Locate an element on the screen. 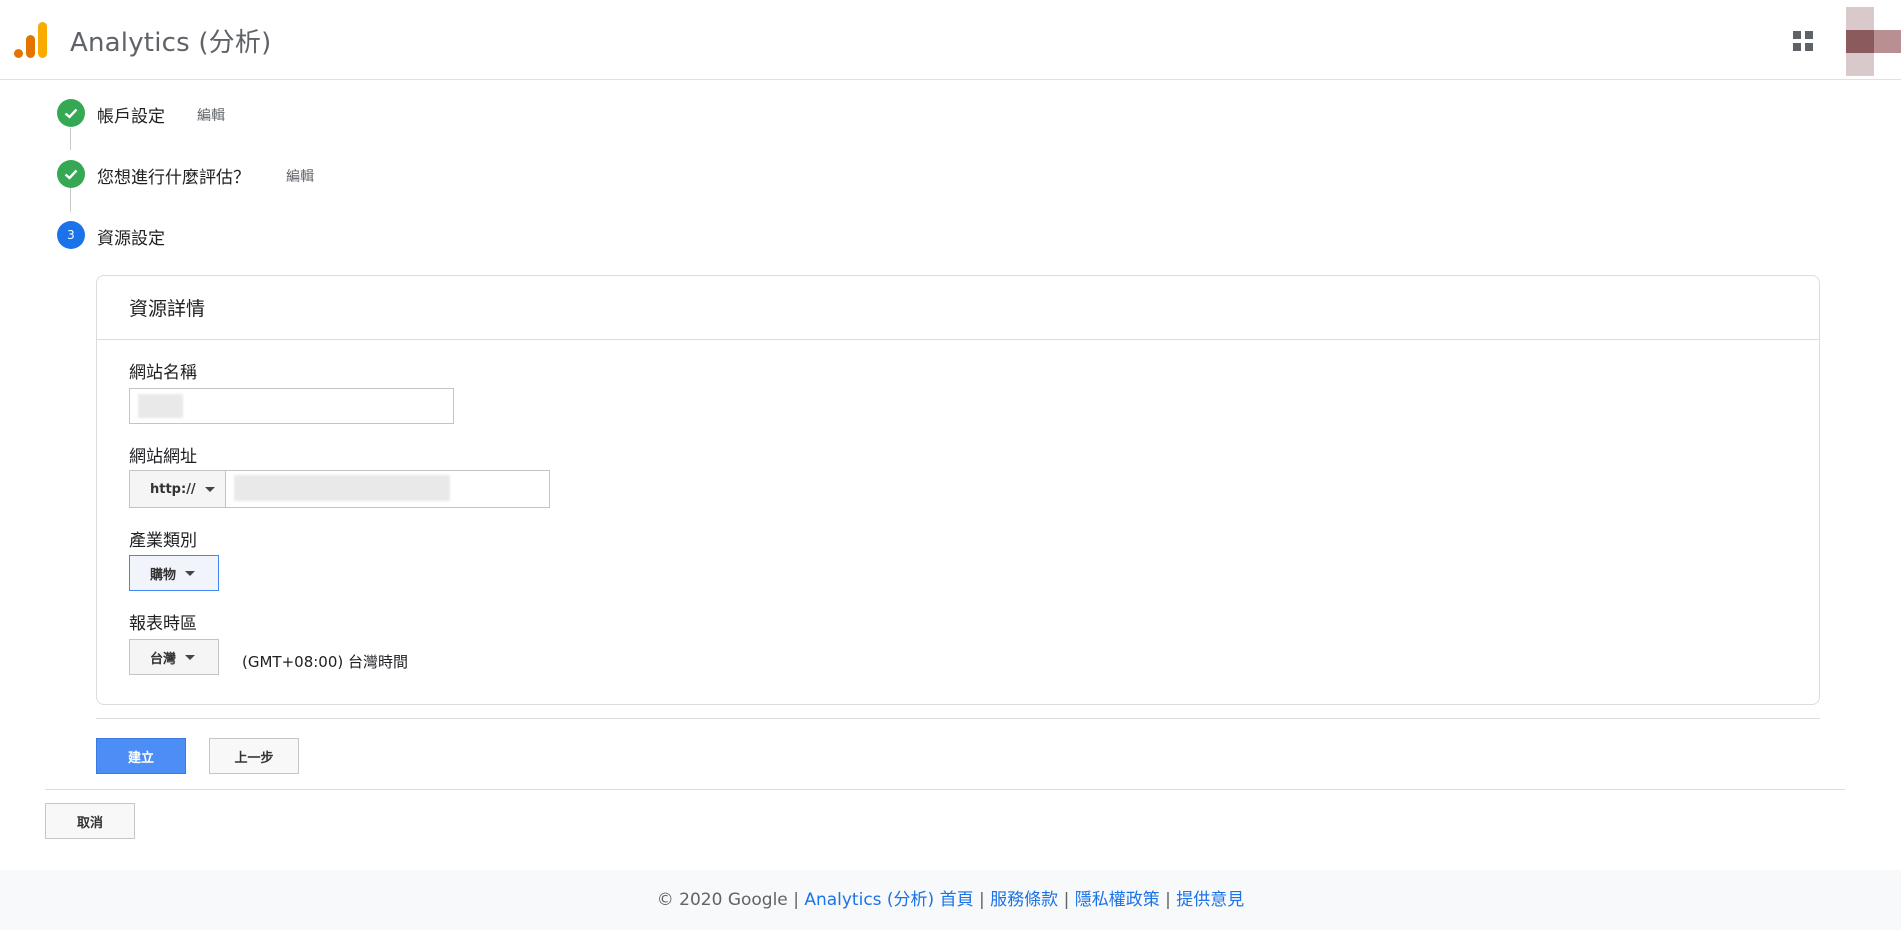 Image resolution: width=1901 pixels, height=930 pixels. site-url-input is located at coordinates (387, 489).